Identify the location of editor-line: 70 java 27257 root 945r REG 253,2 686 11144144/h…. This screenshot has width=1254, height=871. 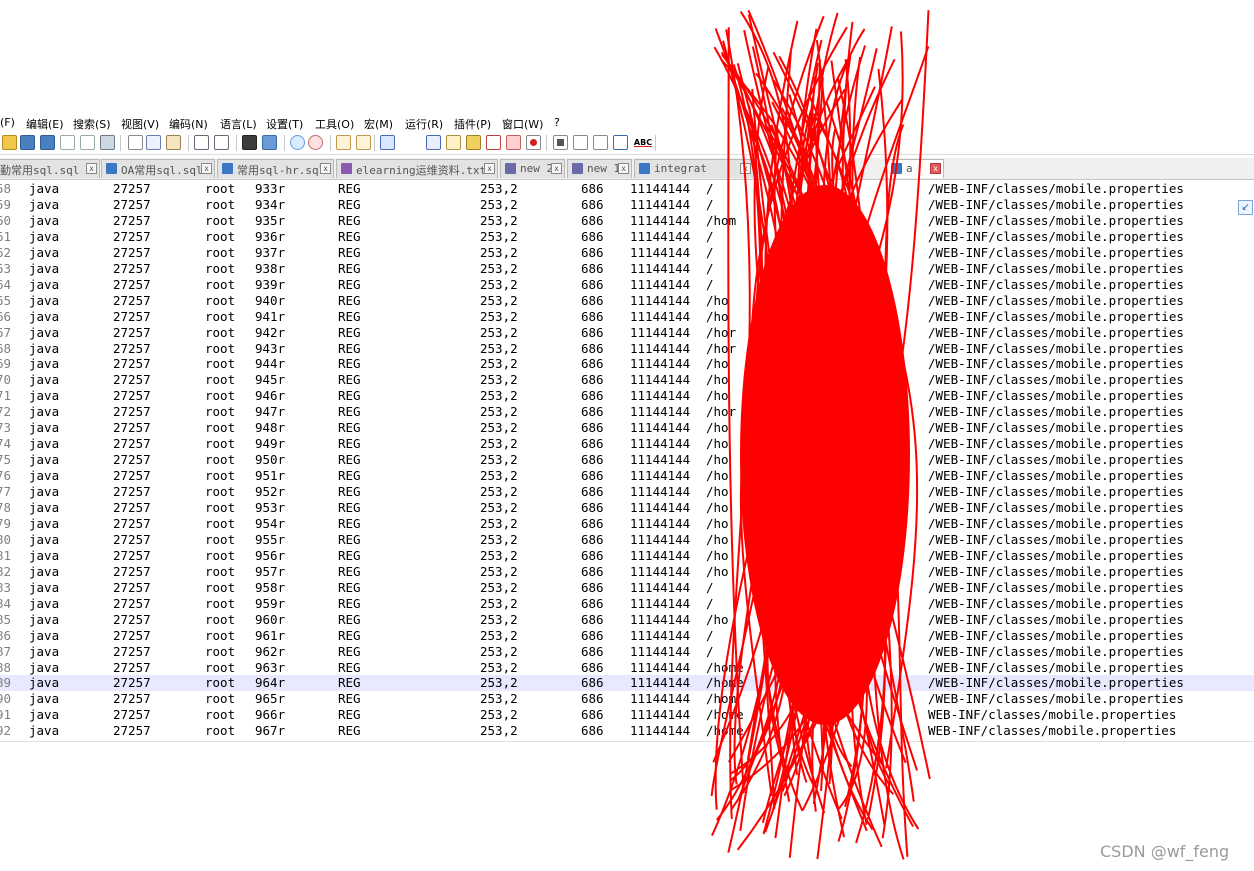
(627, 380).